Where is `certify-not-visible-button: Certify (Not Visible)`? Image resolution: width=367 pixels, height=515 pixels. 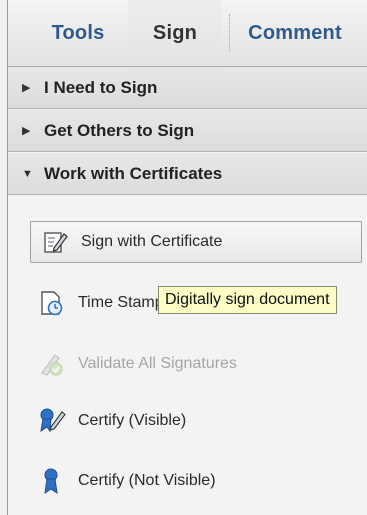
certify-not-visible-button: Certify (Not Visible) is located at coordinates (200, 481).